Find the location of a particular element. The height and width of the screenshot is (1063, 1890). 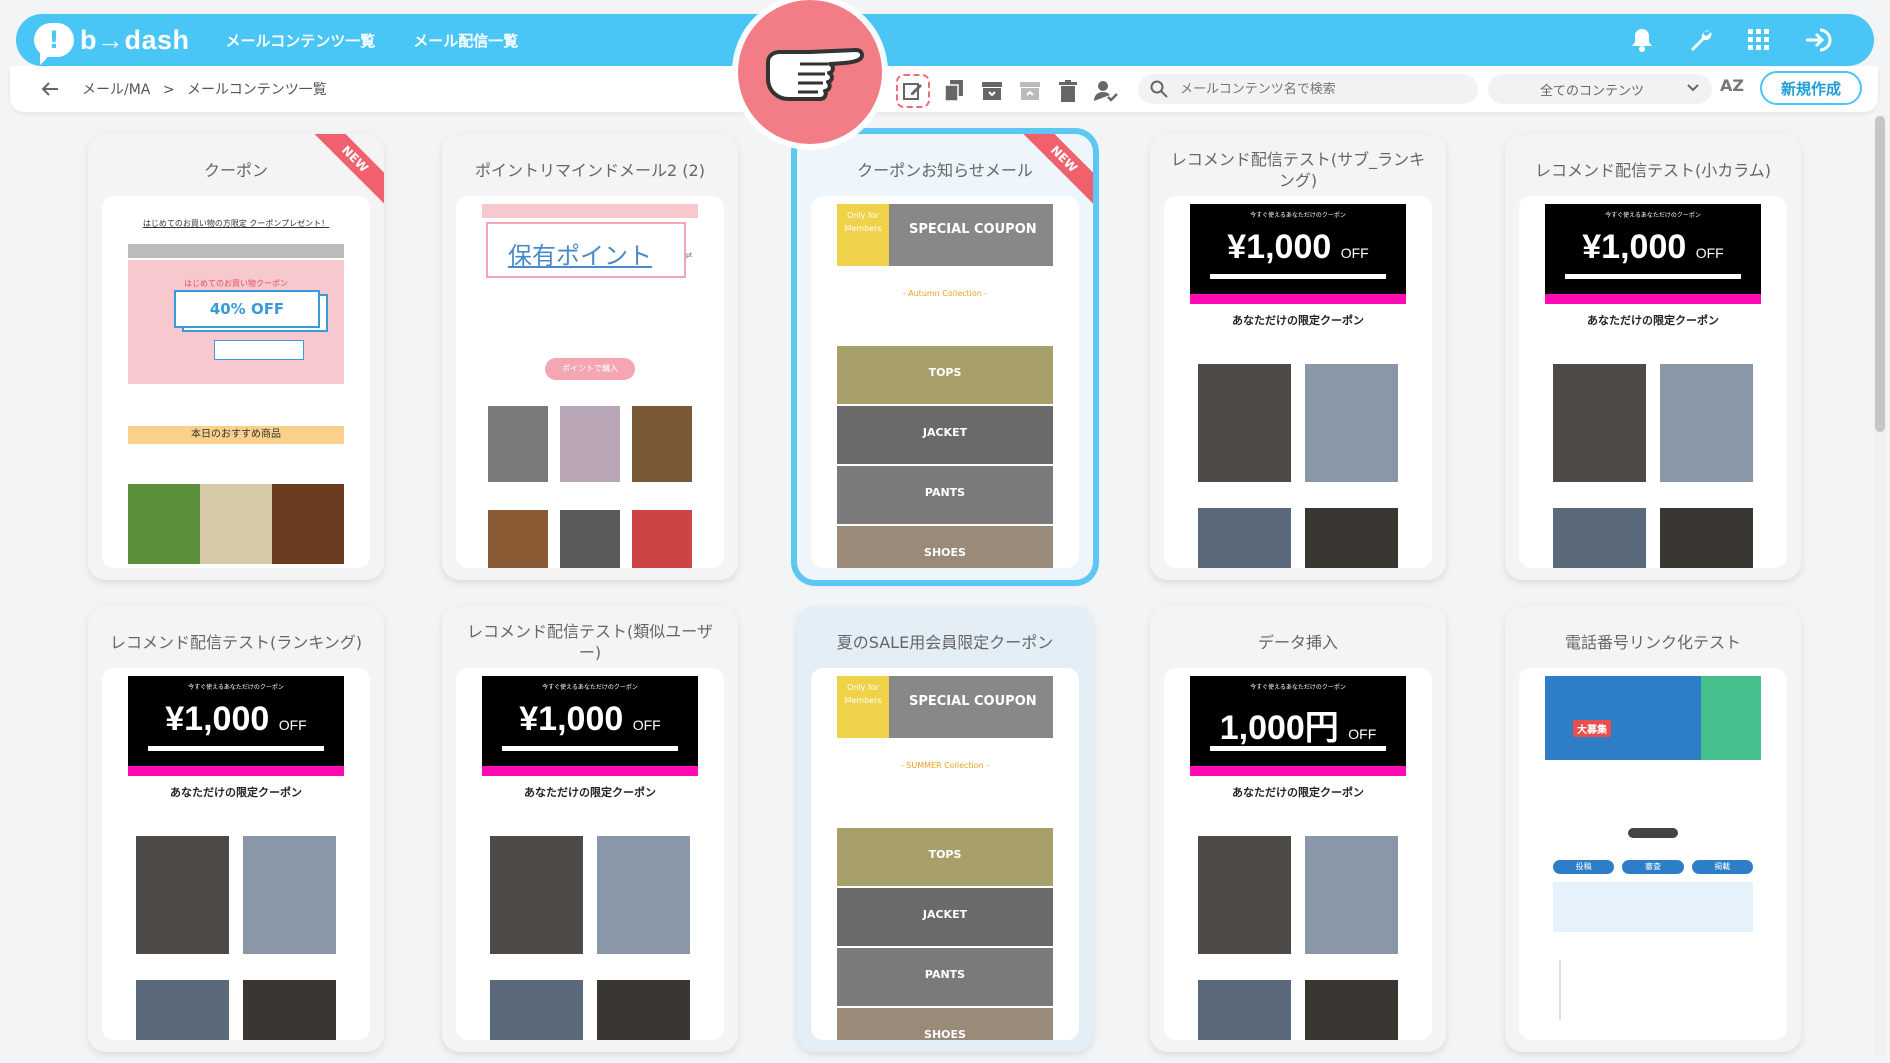

edit-button is located at coordinates (913, 91).